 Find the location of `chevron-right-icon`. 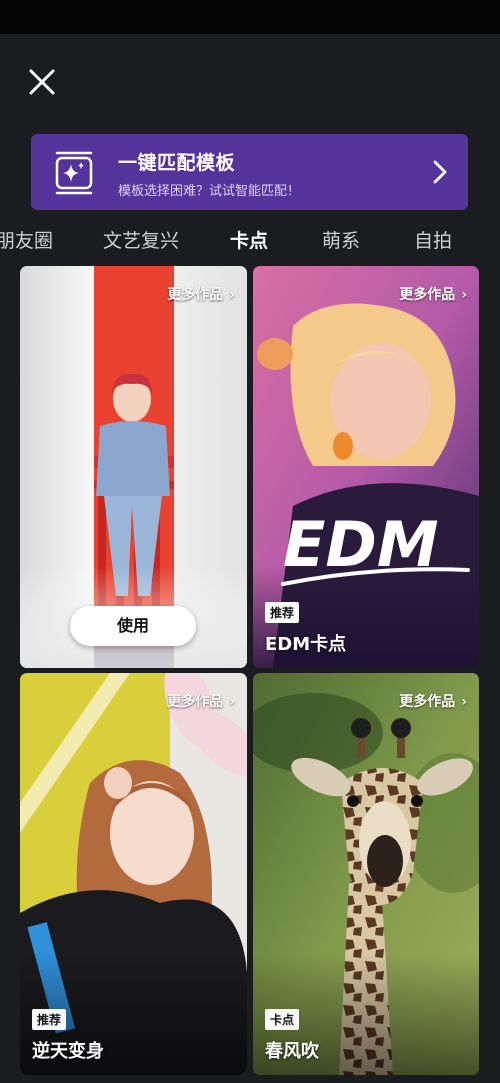

chevron-right-icon is located at coordinates (440, 172).